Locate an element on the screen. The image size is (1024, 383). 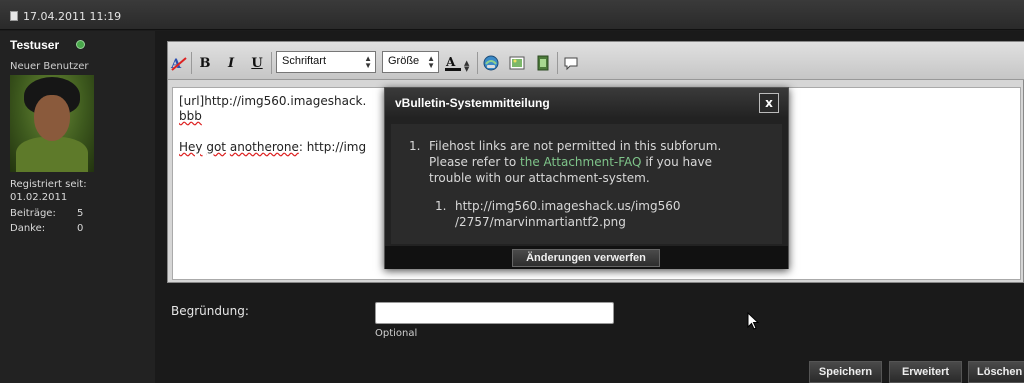
editor-line: [url]http://img560.imageshack. is located at coordinates (273, 101).